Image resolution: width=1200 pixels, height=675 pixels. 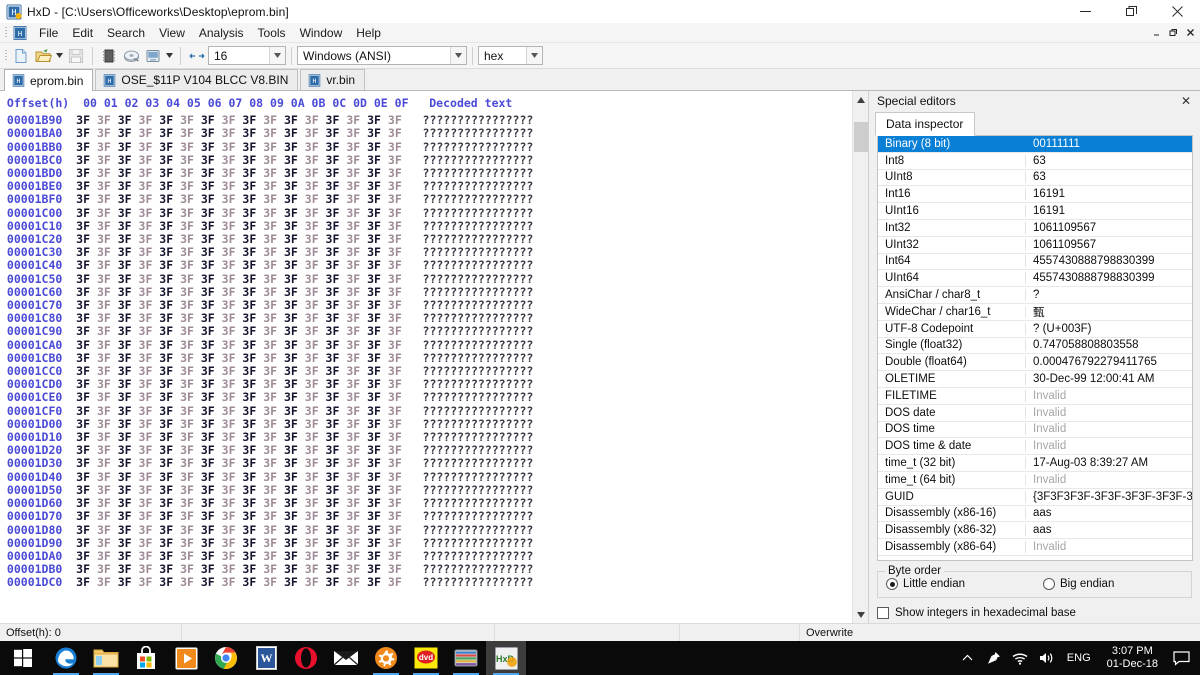 What do you see at coordinates (321, 33) in the screenshot?
I see `menu-window: Window` at bounding box center [321, 33].